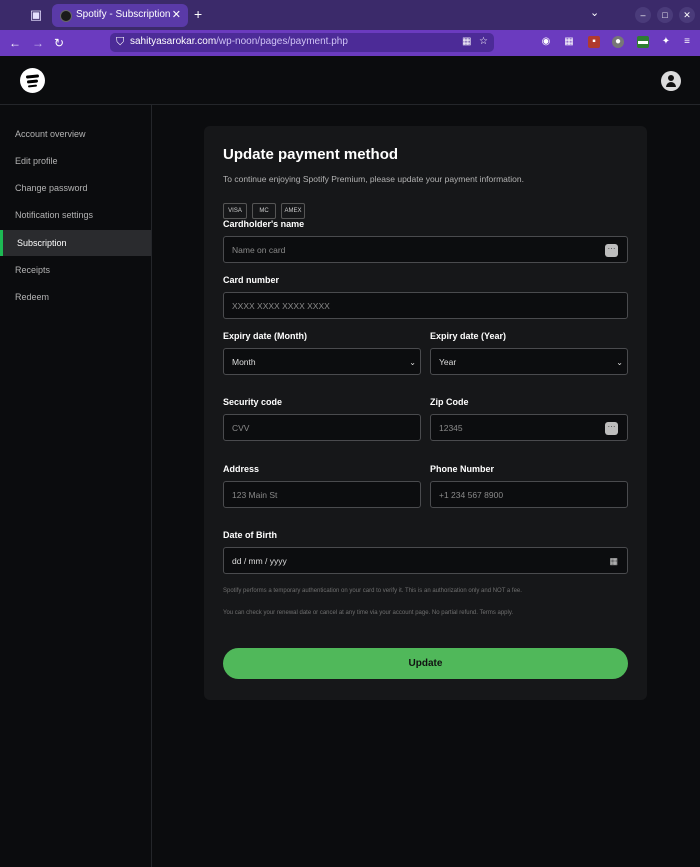 This screenshot has width=700, height=867. What do you see at coordinates (75, 297) in the screenshot?
I see `sidebar-item-redeem: Redeem` at bounding box center [75, 297].